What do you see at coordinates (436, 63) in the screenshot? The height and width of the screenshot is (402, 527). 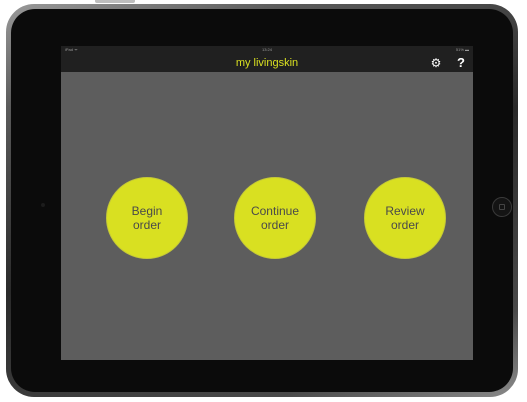 I see `gear-icon: ⚙` at bounding box center [436, 63].